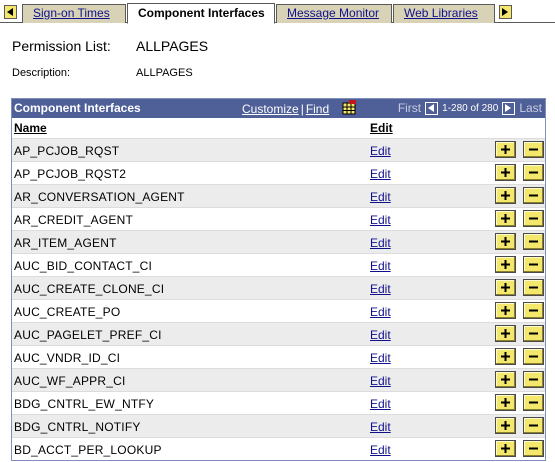  Describe the element at coordinates (278, 379) in the screenshot. I see `table-row: AUC_WF_APPR_CI Edit` at that location.